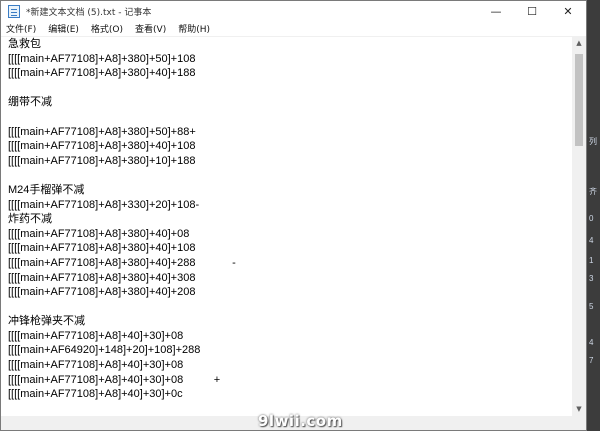 This screenshot has width=600, height=431. Describe the element at coordinates (114, 379) in the screenshot. I see `text-line: [[[[main+AF77108]+A8]+40]+30]+08 +` at that location.